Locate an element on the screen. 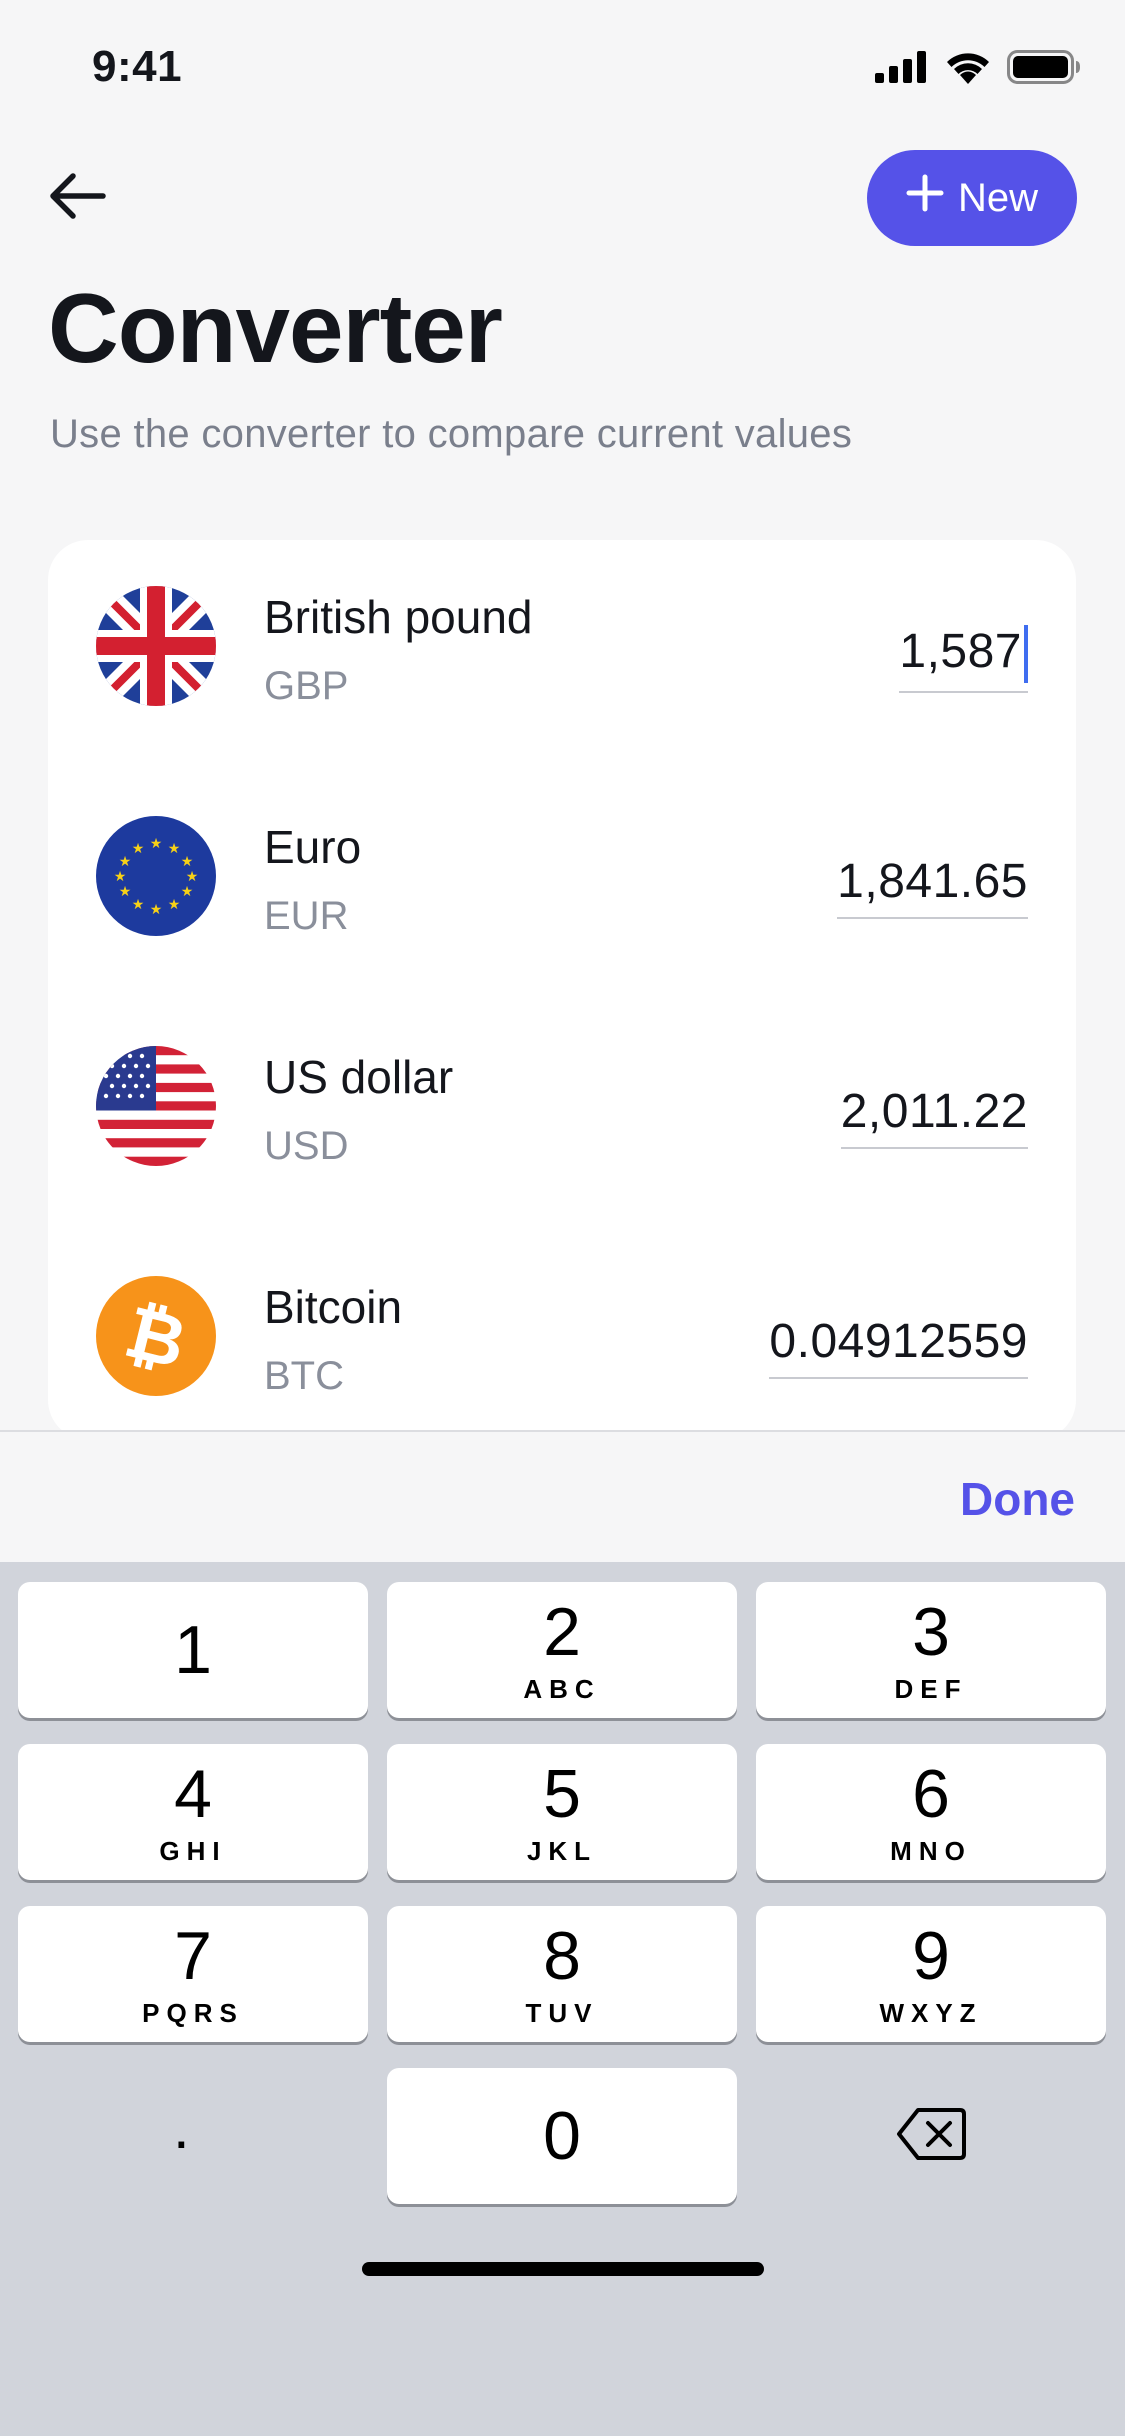 The image size is (1125, 2436). new-button-label: New is located at coordinates (998, 197).